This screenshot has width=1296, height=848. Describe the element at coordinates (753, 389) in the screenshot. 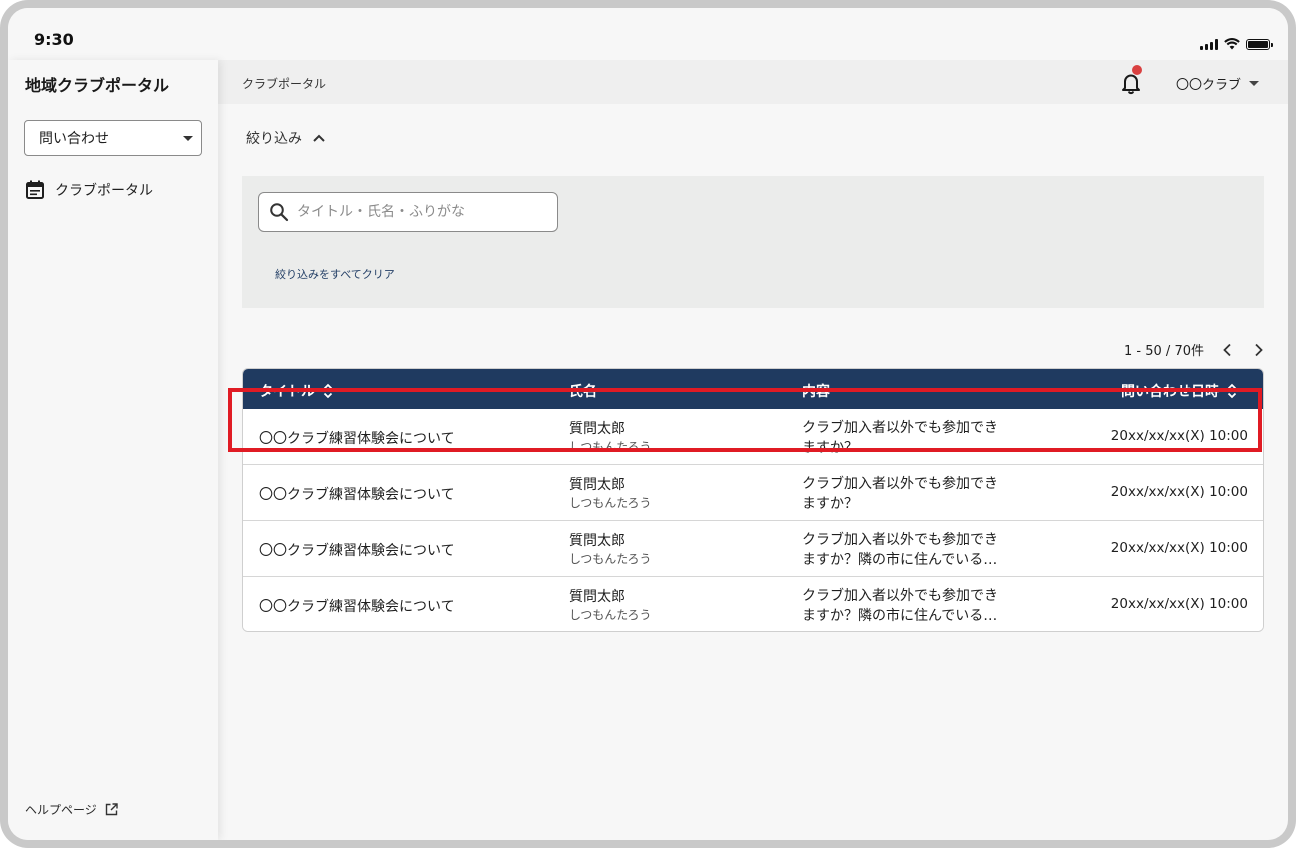

I see `table-header: タイトル 氏名 内容 問い合わせ日時` at that location.